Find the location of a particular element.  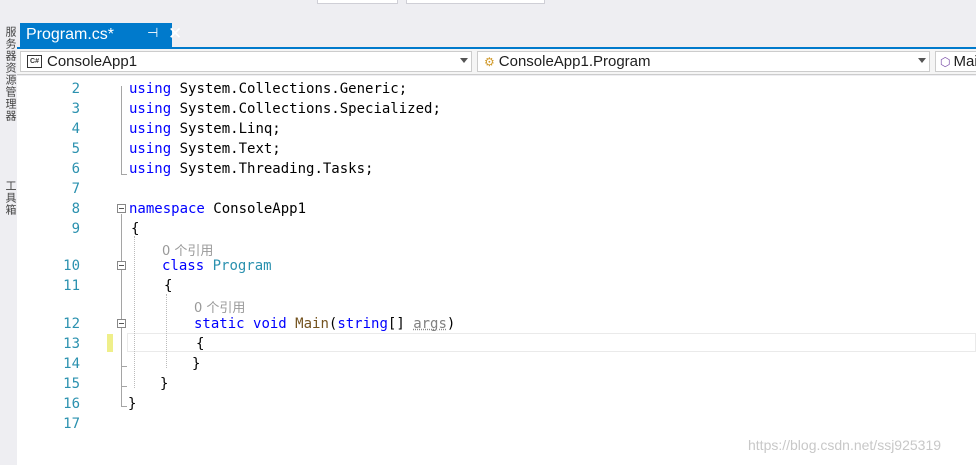

side-tool-strip: 服务器资源管理器 工具箱 is located at coordinates (8, 243).